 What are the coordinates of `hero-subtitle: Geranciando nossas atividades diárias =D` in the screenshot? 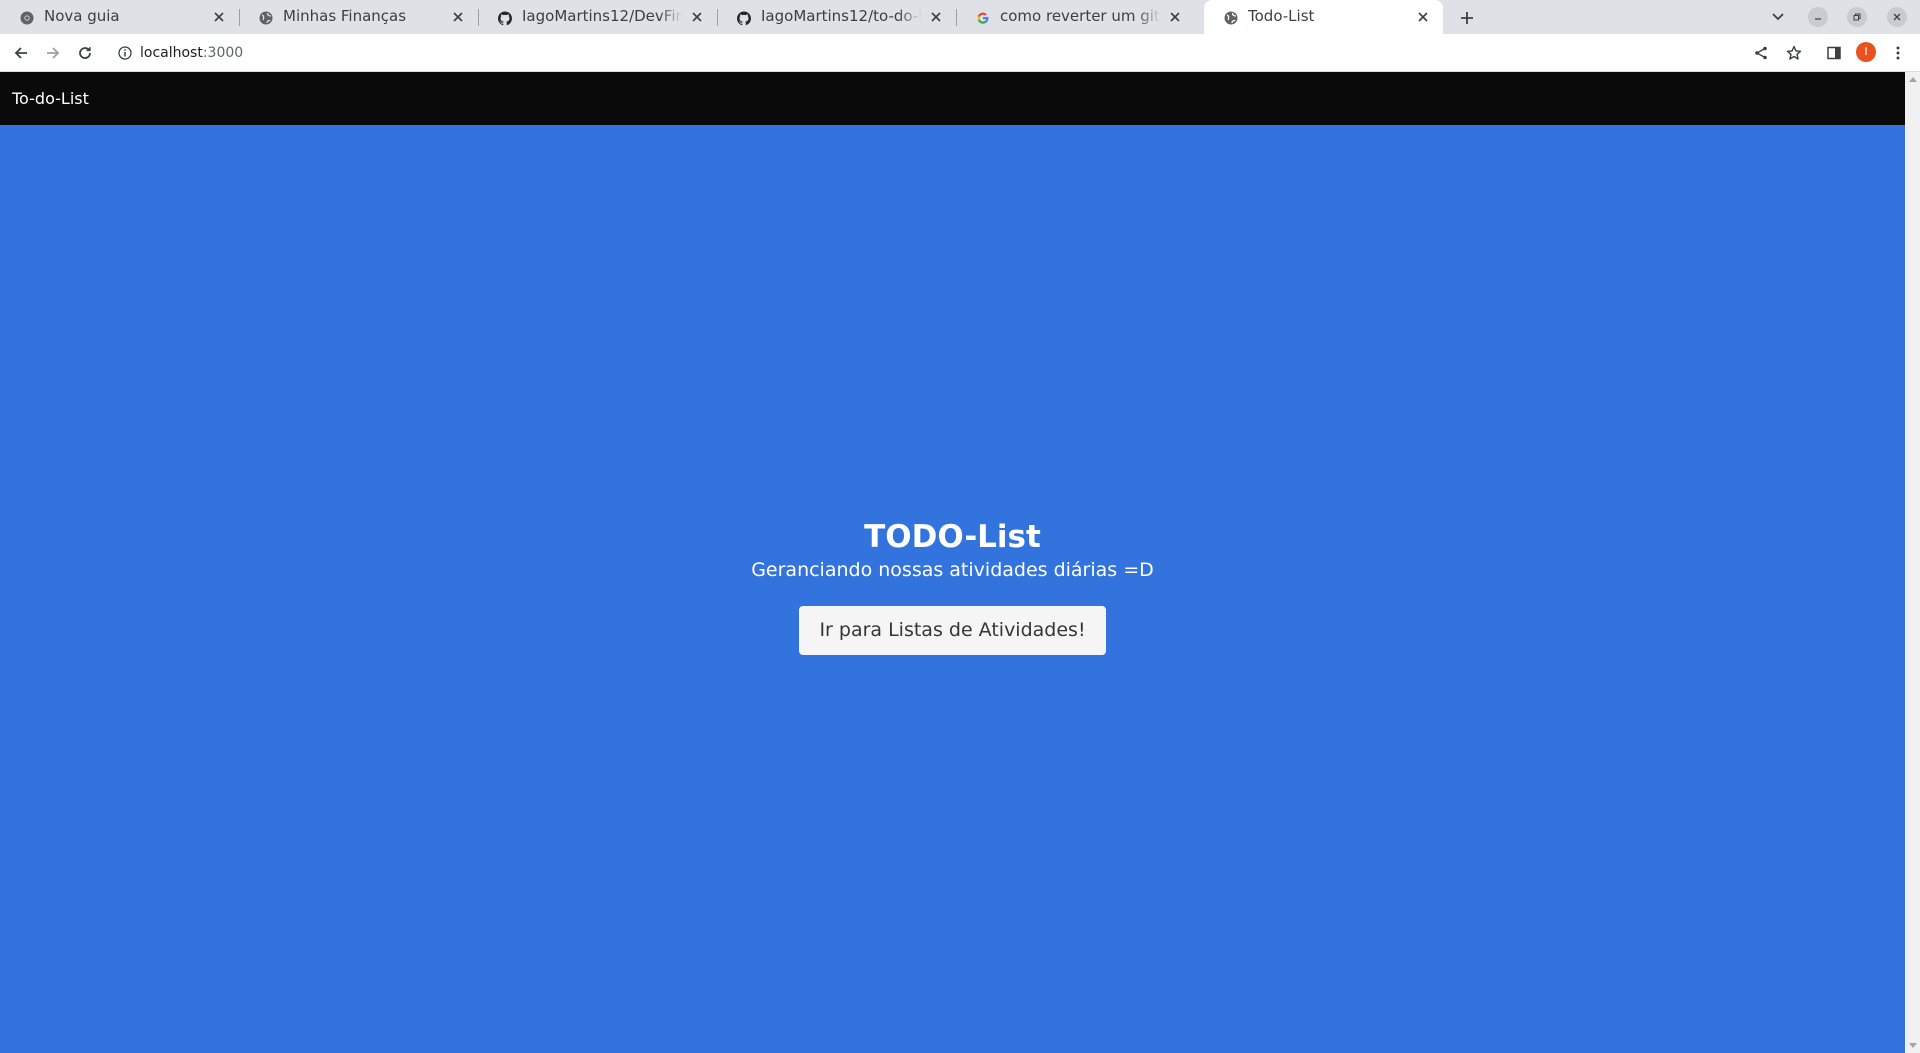 It's located at (952, 570).